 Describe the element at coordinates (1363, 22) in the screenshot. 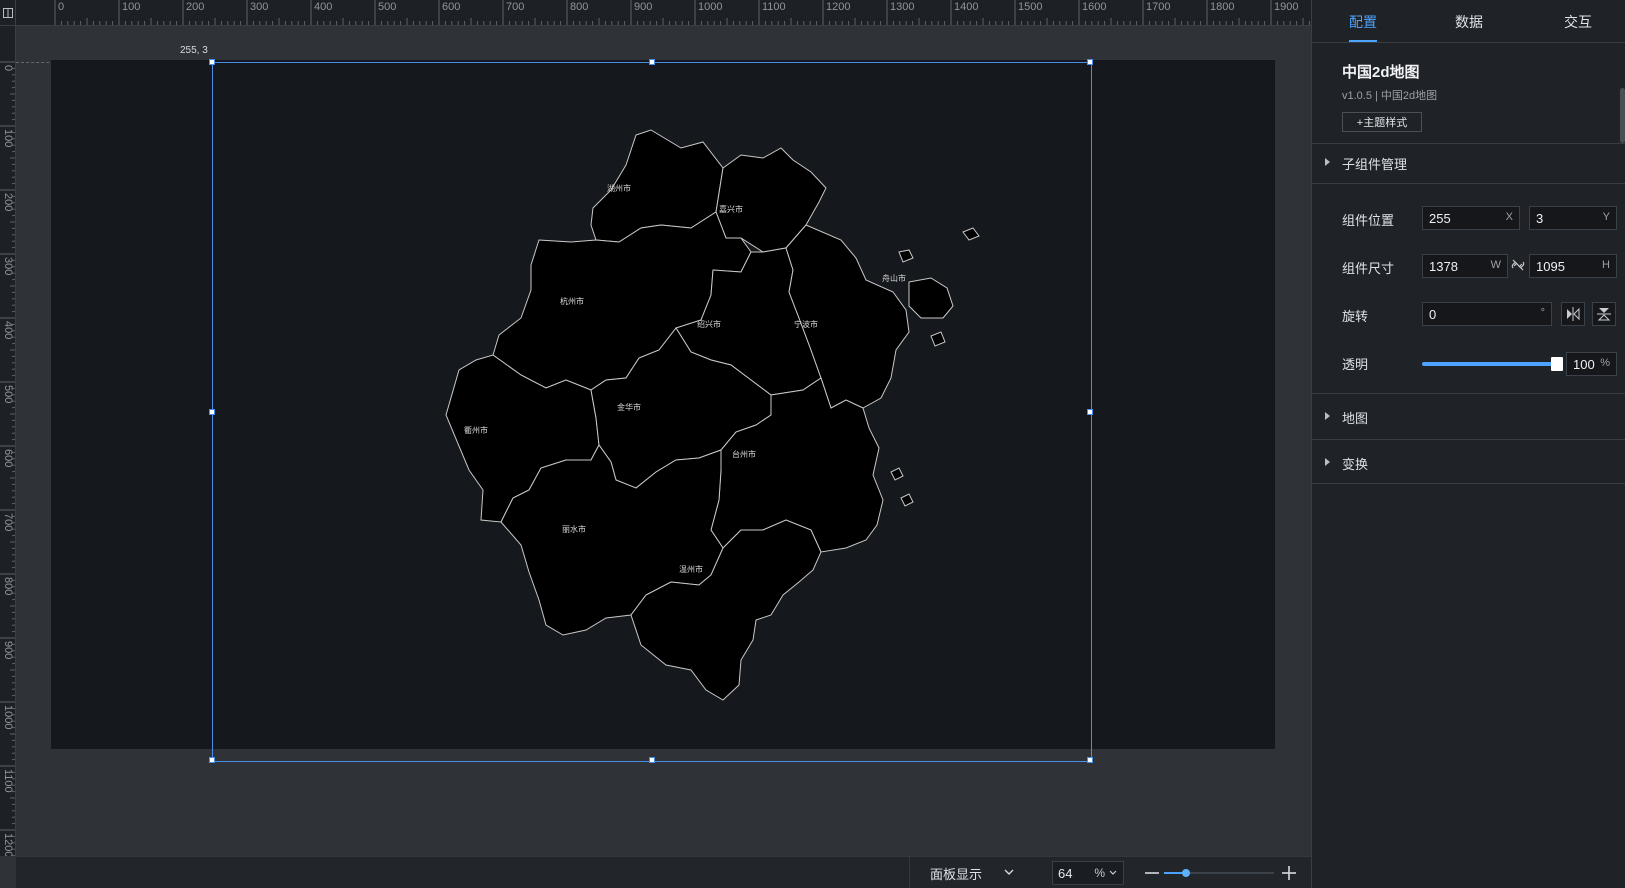

I see `tab-config: 配置` at that location.